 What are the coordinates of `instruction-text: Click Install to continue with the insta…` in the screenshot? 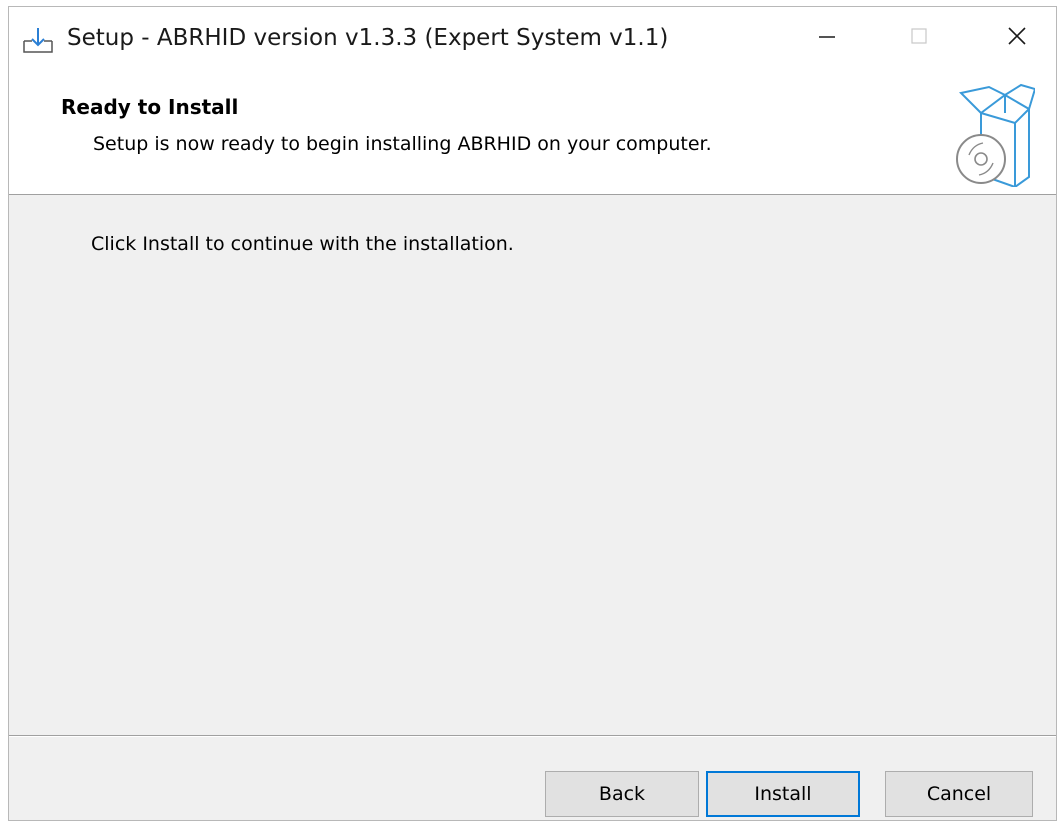 It's located at (302, 244).